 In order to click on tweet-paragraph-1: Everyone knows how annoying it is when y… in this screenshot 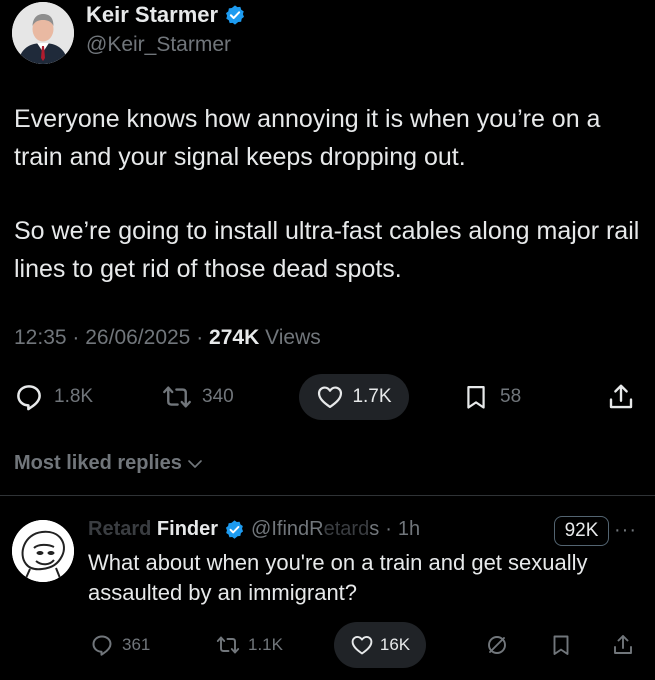, I will do `click(307, 138)`.